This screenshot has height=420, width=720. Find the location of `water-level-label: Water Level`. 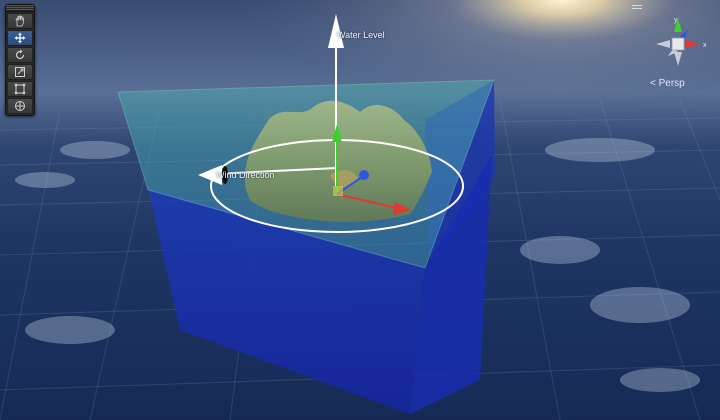

water-level-label: Water Level is located at coordinates (361, 35).